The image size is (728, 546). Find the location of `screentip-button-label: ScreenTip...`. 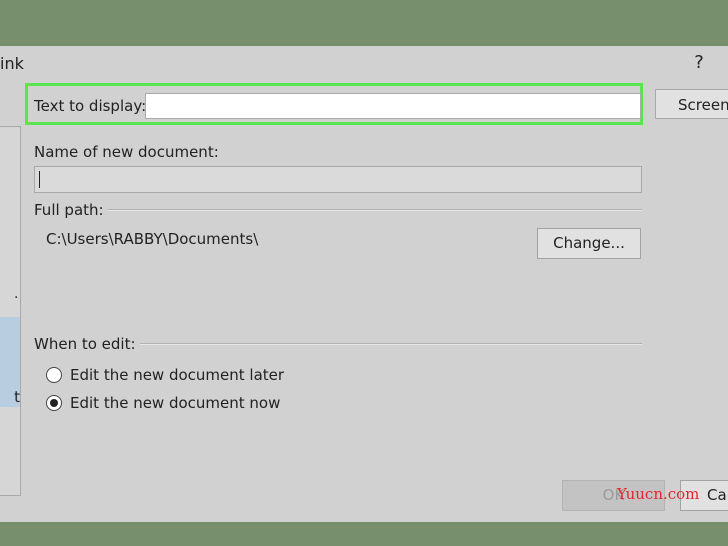

screentip-button-label: ScreenTip... is located at coordinates (703, 105).